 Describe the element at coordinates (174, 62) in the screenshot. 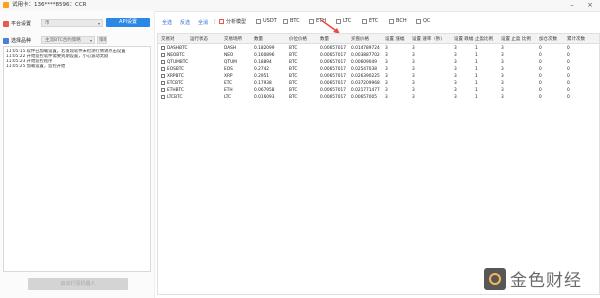

I see `table-cell: QTUMBTC` at that location.